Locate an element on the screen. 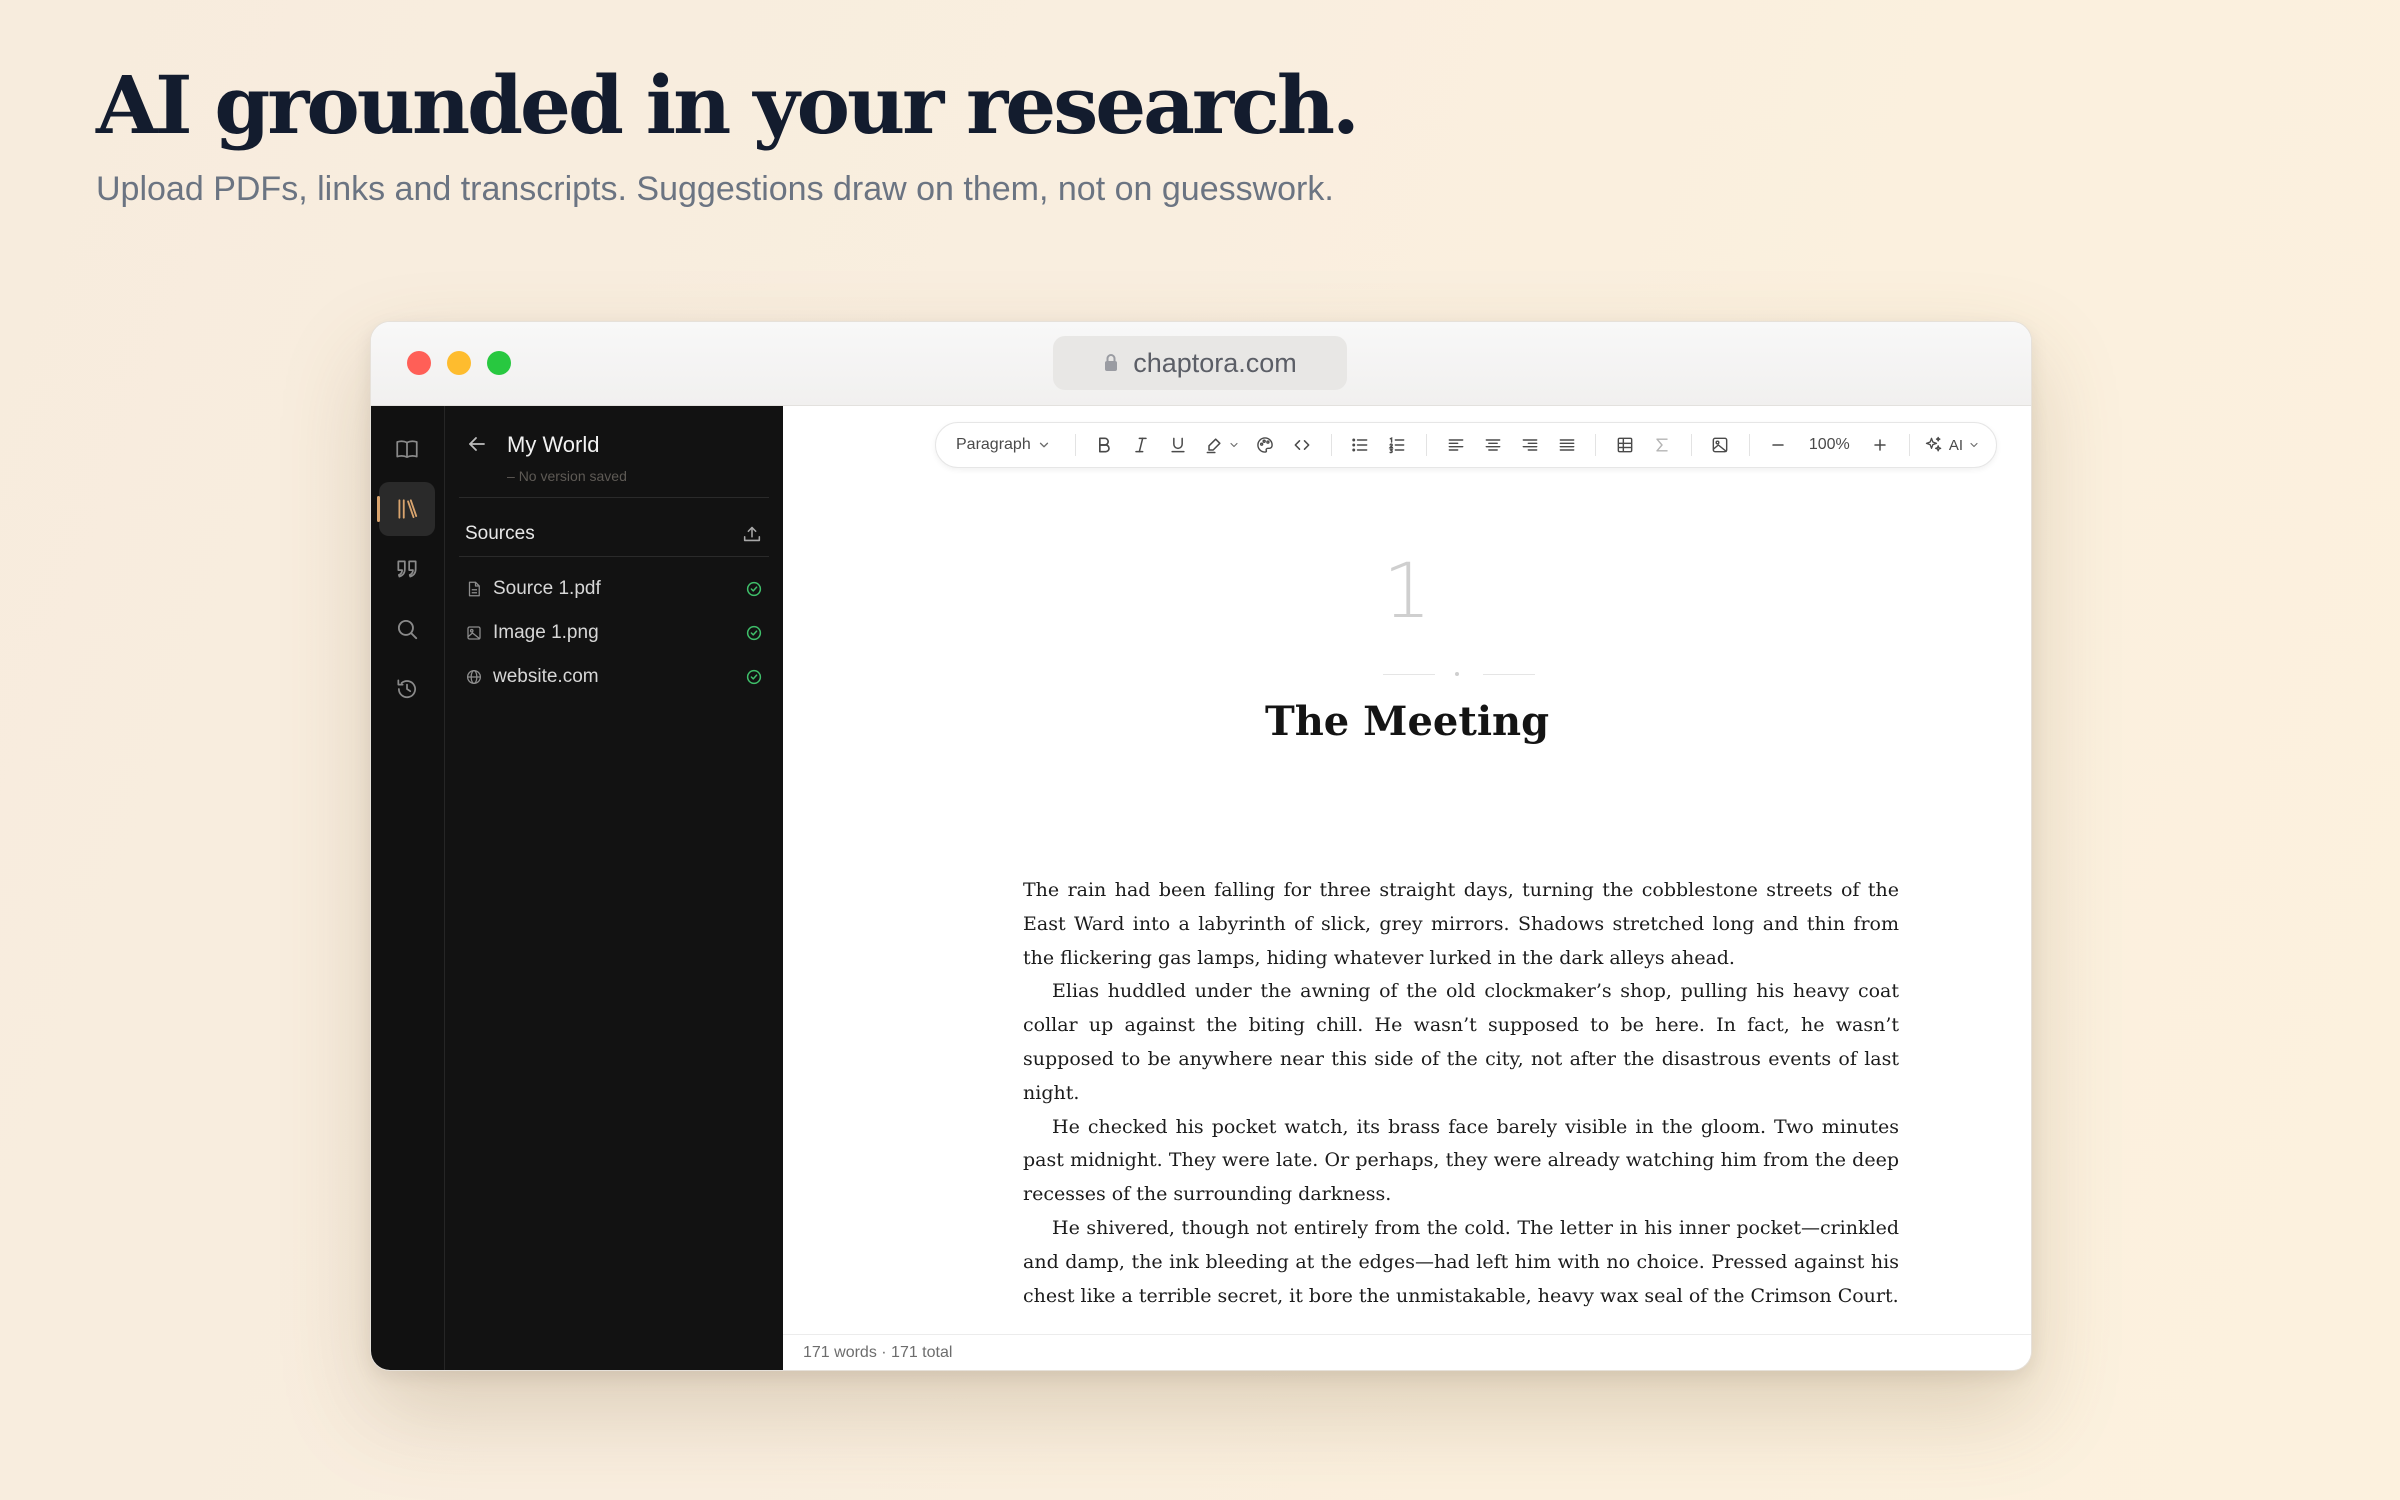  justify-button is located at coordinates (1566, 445).